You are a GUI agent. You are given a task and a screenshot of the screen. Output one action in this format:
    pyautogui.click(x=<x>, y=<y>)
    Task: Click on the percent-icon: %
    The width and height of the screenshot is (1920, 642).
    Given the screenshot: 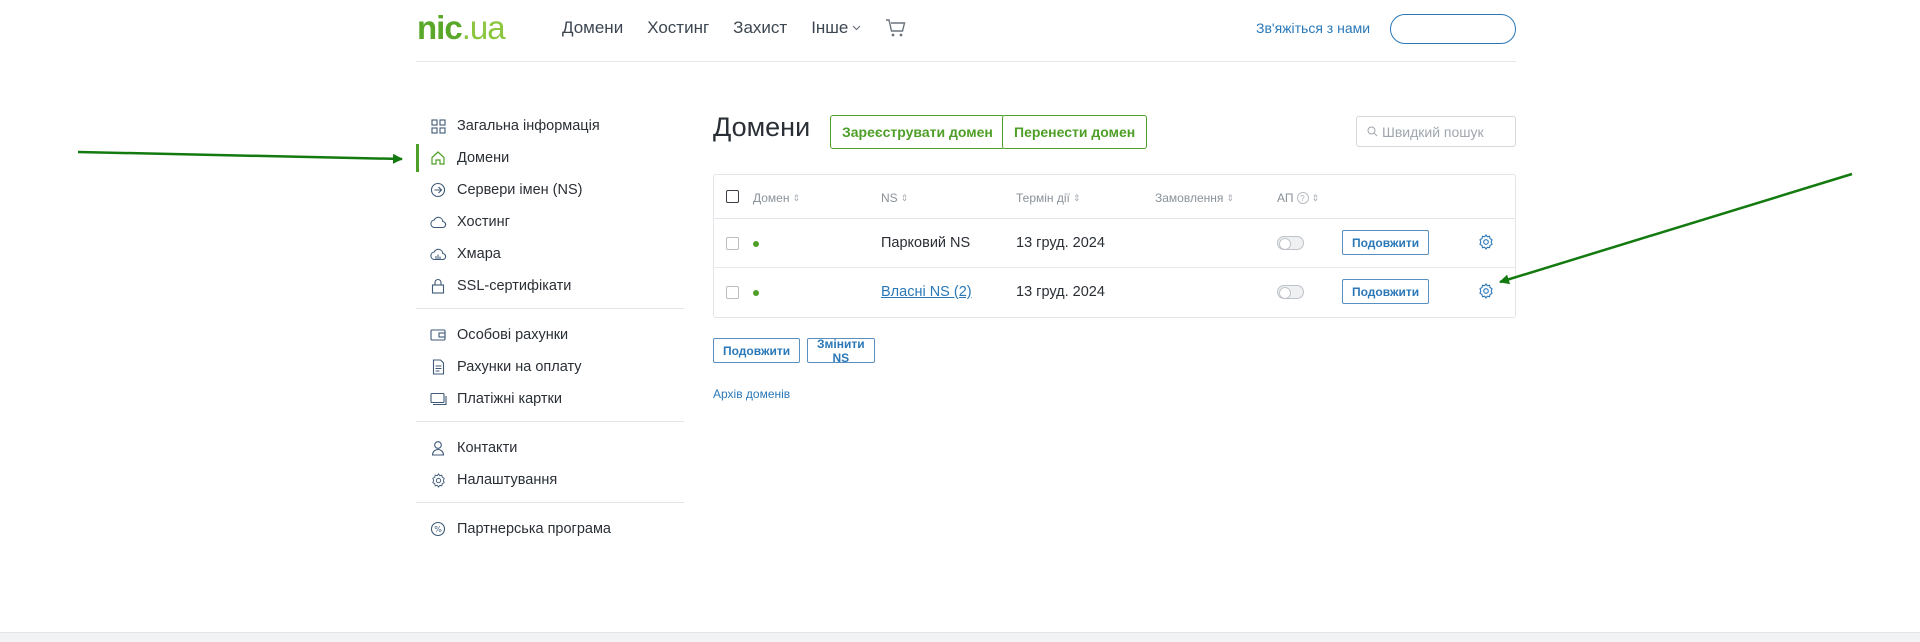 What is the action you would take?
    pyautogui.click(x=438, y=529)
    